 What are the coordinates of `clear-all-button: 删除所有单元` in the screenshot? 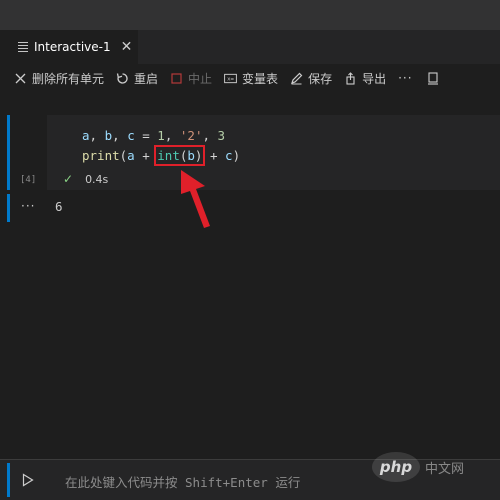 It's located at (59, 78).